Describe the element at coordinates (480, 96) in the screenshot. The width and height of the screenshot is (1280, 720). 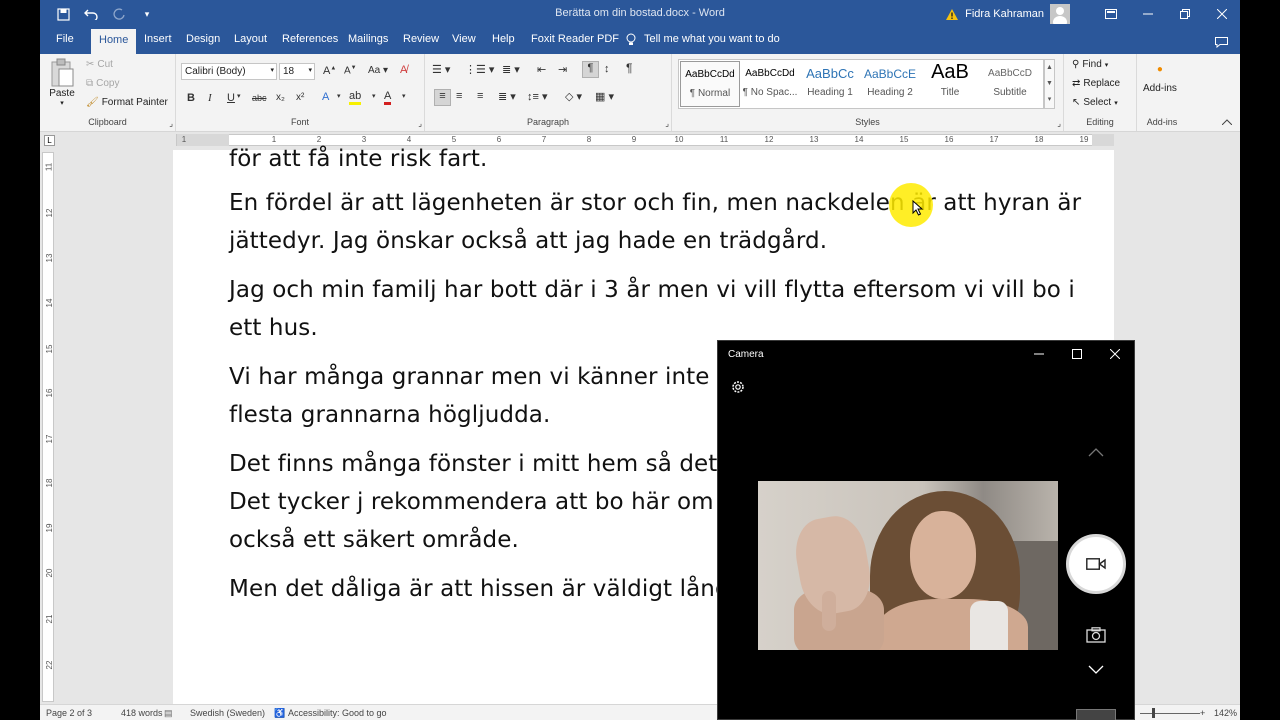
I see `align-right-icon: ≡` at that location.